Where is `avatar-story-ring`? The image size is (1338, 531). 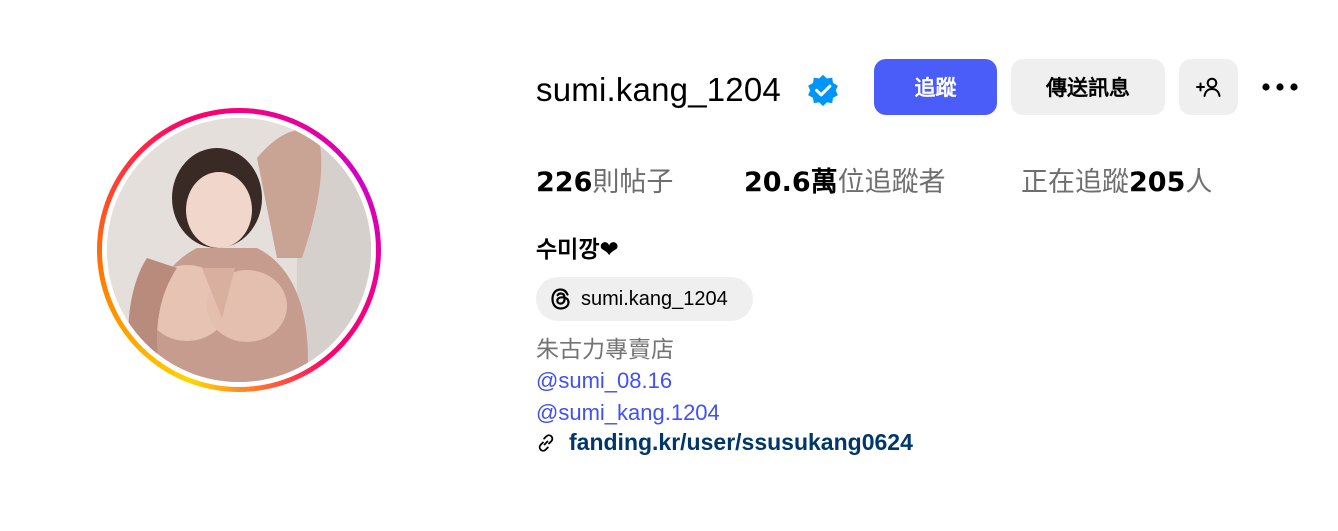
avatar-story-ring is located at coordinates (239, 250).